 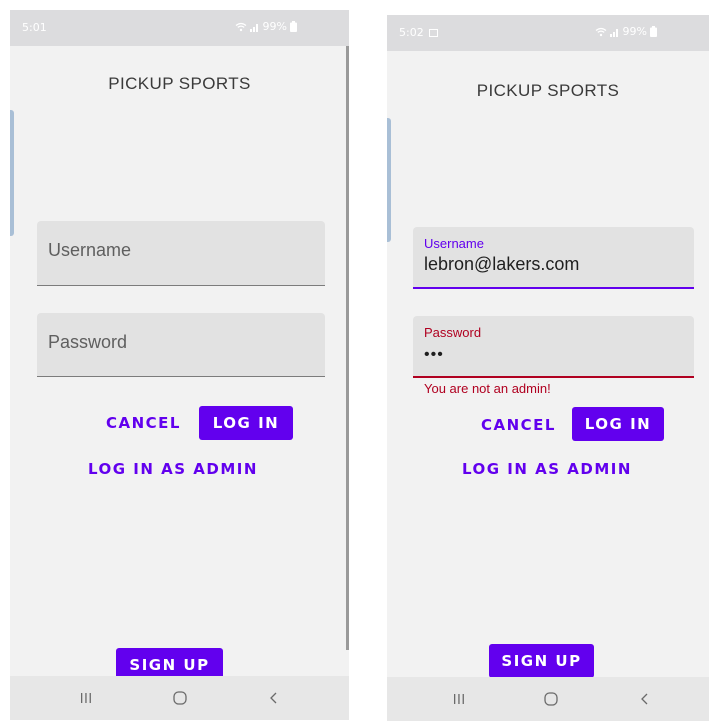 I want to click on username-input: Username lebron@lakers.com, so click(x=553, y=258).